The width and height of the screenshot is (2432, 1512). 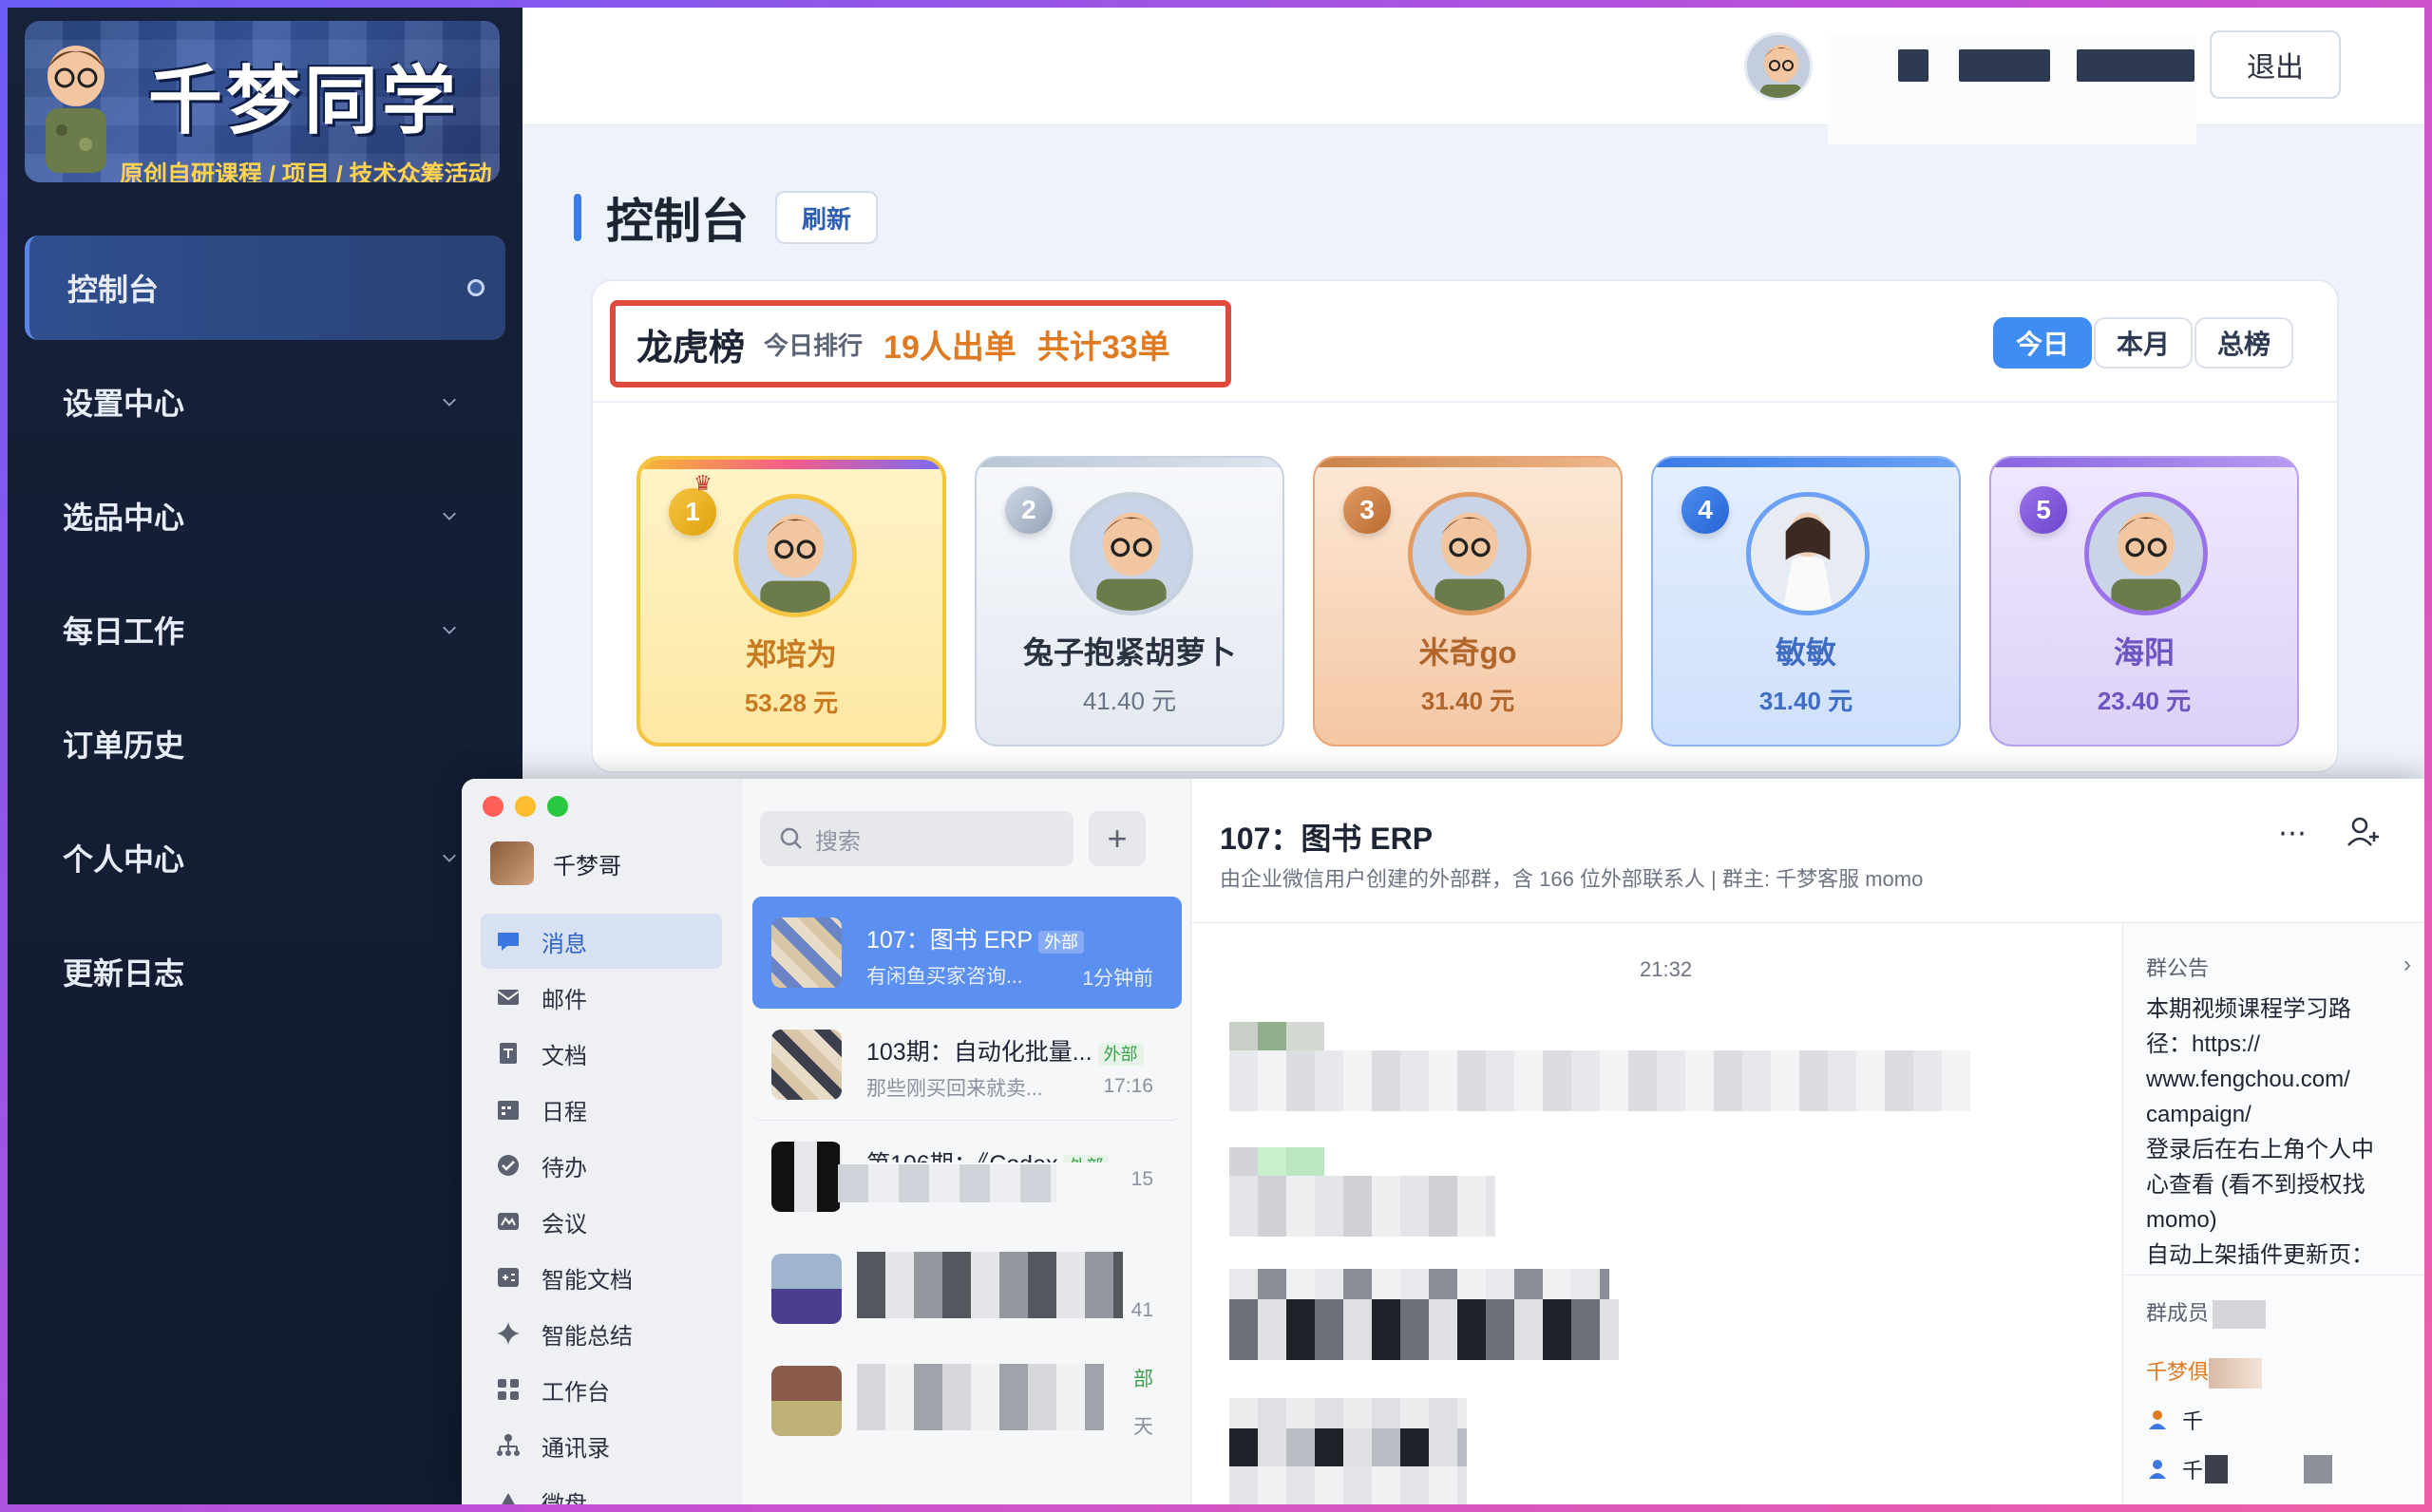 I want to click on rank-amount: 23.40 元, so click(x=2144, y=701).